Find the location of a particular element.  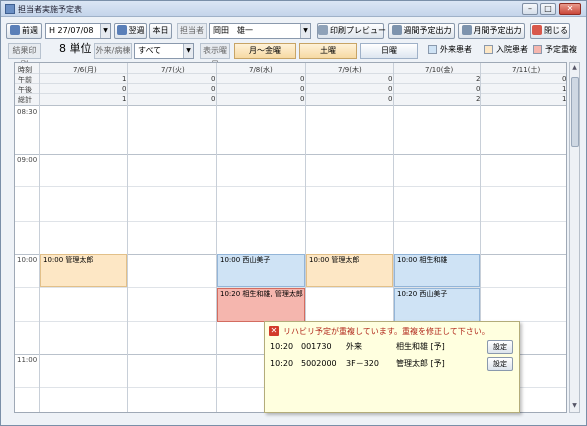

category-select: すべて ▼ is located at coordinates (164, 51).